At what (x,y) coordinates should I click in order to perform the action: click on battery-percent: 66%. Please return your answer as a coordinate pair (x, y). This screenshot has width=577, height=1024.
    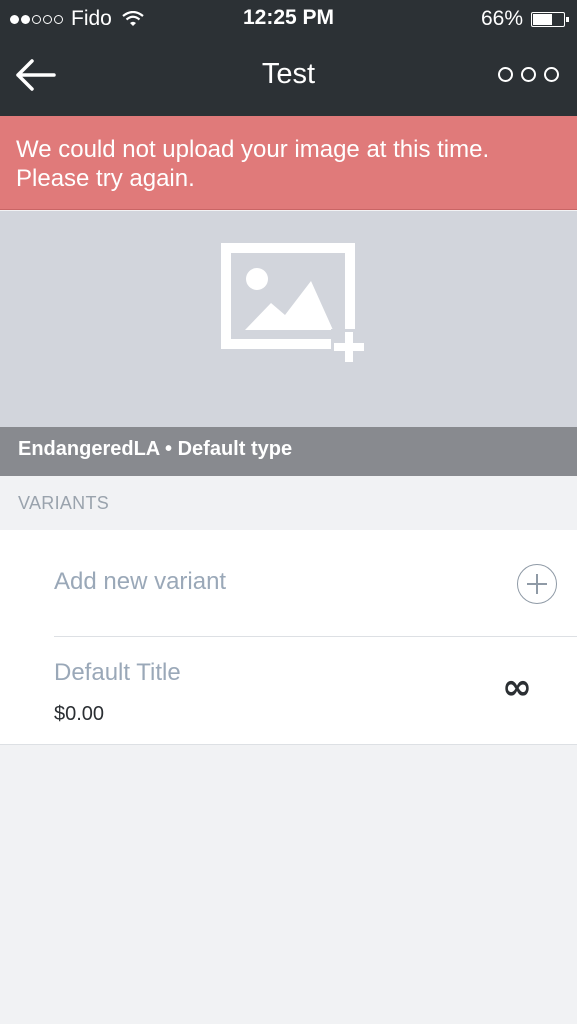
    Looking at the image, I should click on (501, 18).